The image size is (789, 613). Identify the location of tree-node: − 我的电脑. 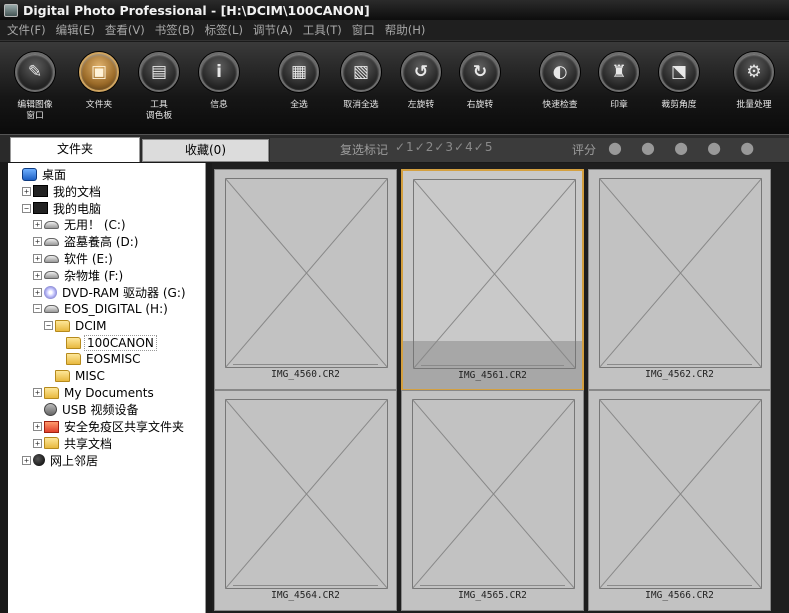
(62, 208).